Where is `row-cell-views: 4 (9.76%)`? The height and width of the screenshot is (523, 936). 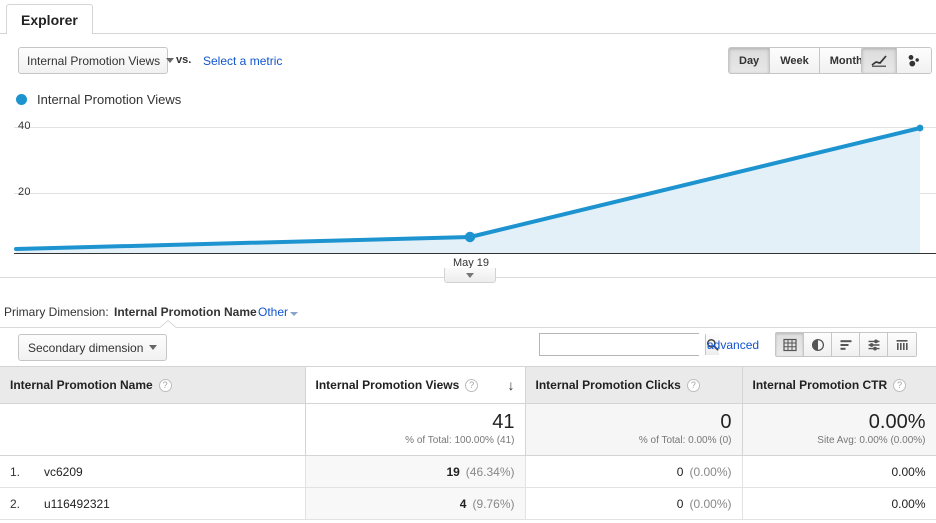 row-cell-views: 4 (9.76%) is located at coordinates (415, 503).